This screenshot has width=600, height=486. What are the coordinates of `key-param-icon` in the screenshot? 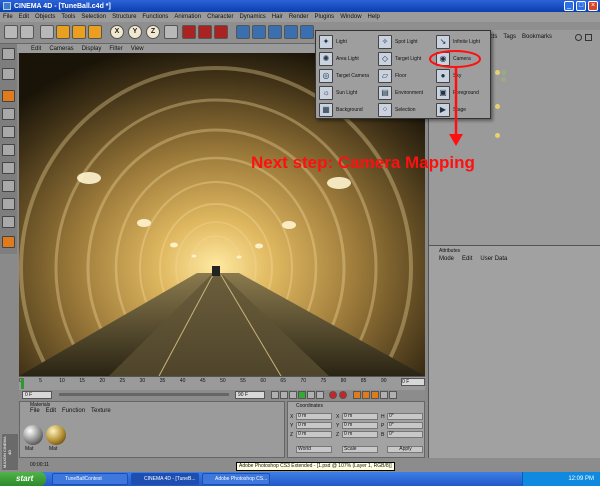 It's located at (384, 395).